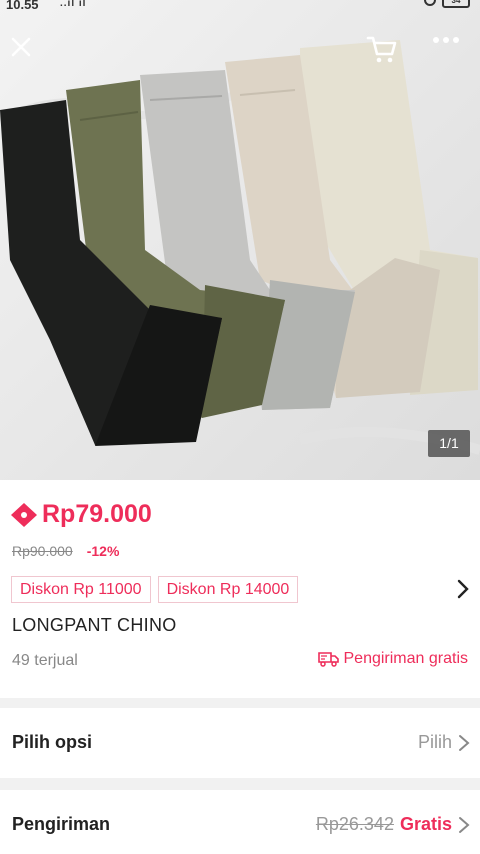 The width and height of the screenshot is (480, 854). I want to click on shipping-label: Pengiriman, so click(61, 824).